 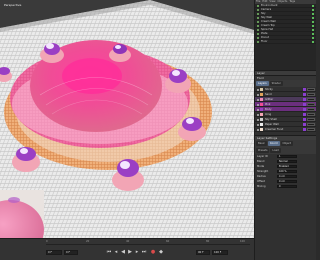 I want to click on tab-coord: Coord, so click(x=273, y=143).